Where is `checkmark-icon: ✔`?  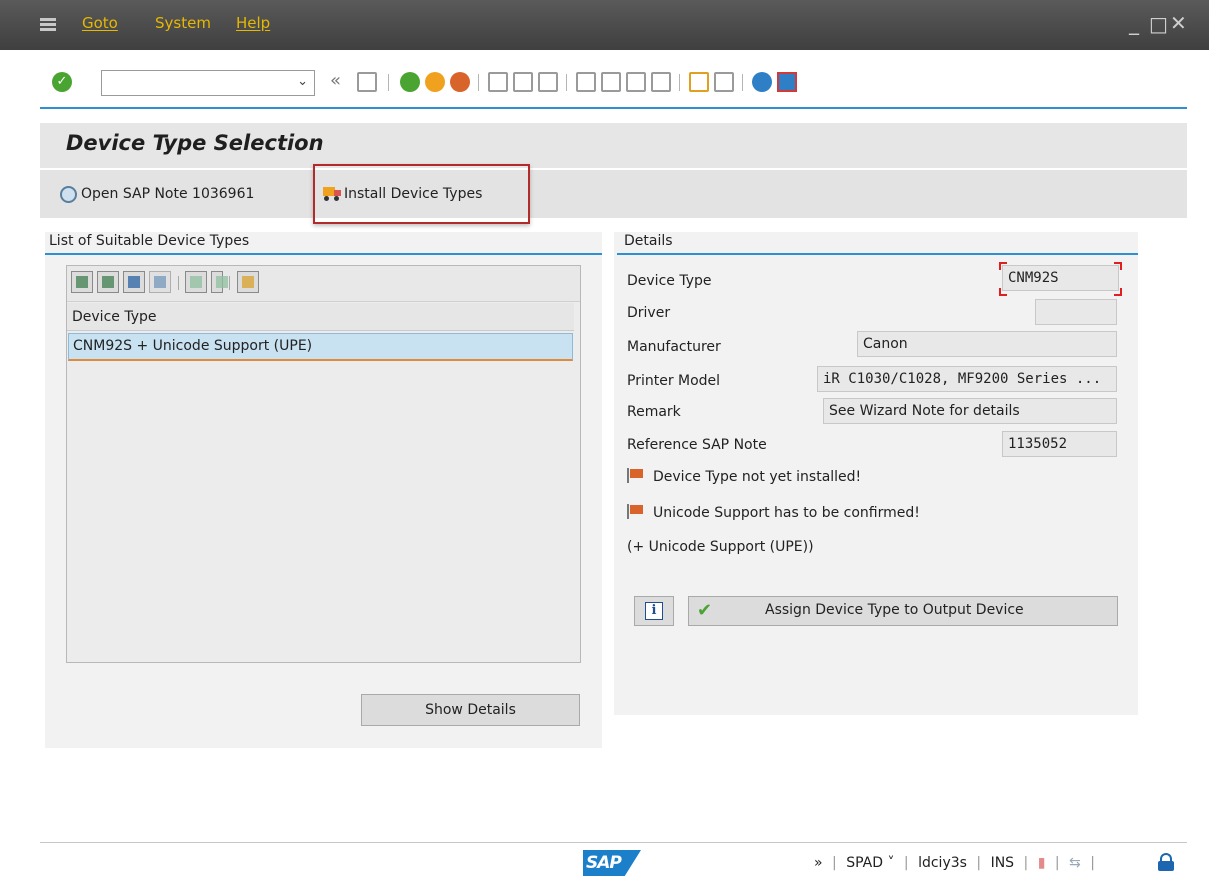
checkmark-icon: ✔ is located at coordinates (705, 610).